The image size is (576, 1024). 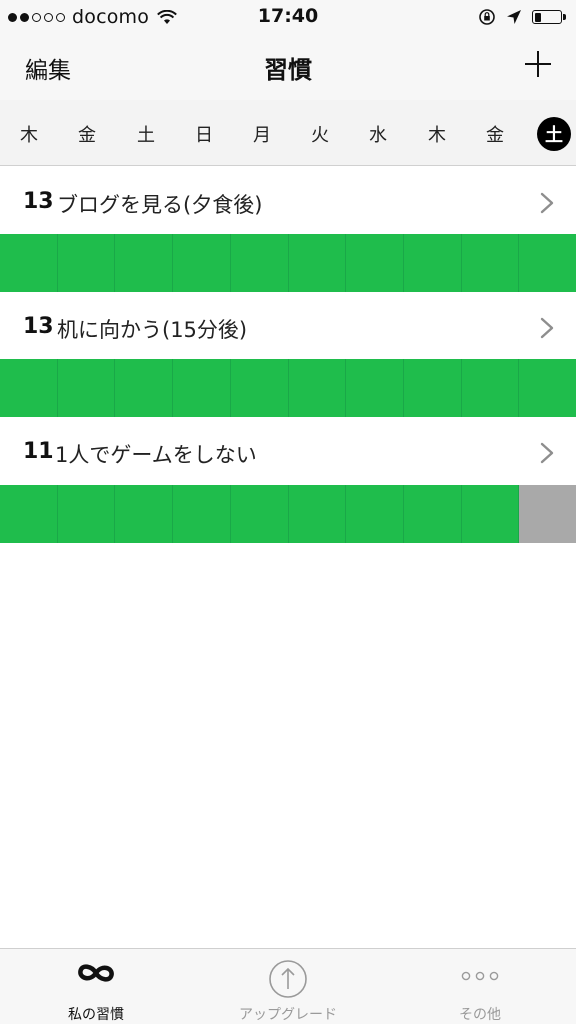 I want to click on nav-bar: 編集 習慣, so click(x=288, y=67).